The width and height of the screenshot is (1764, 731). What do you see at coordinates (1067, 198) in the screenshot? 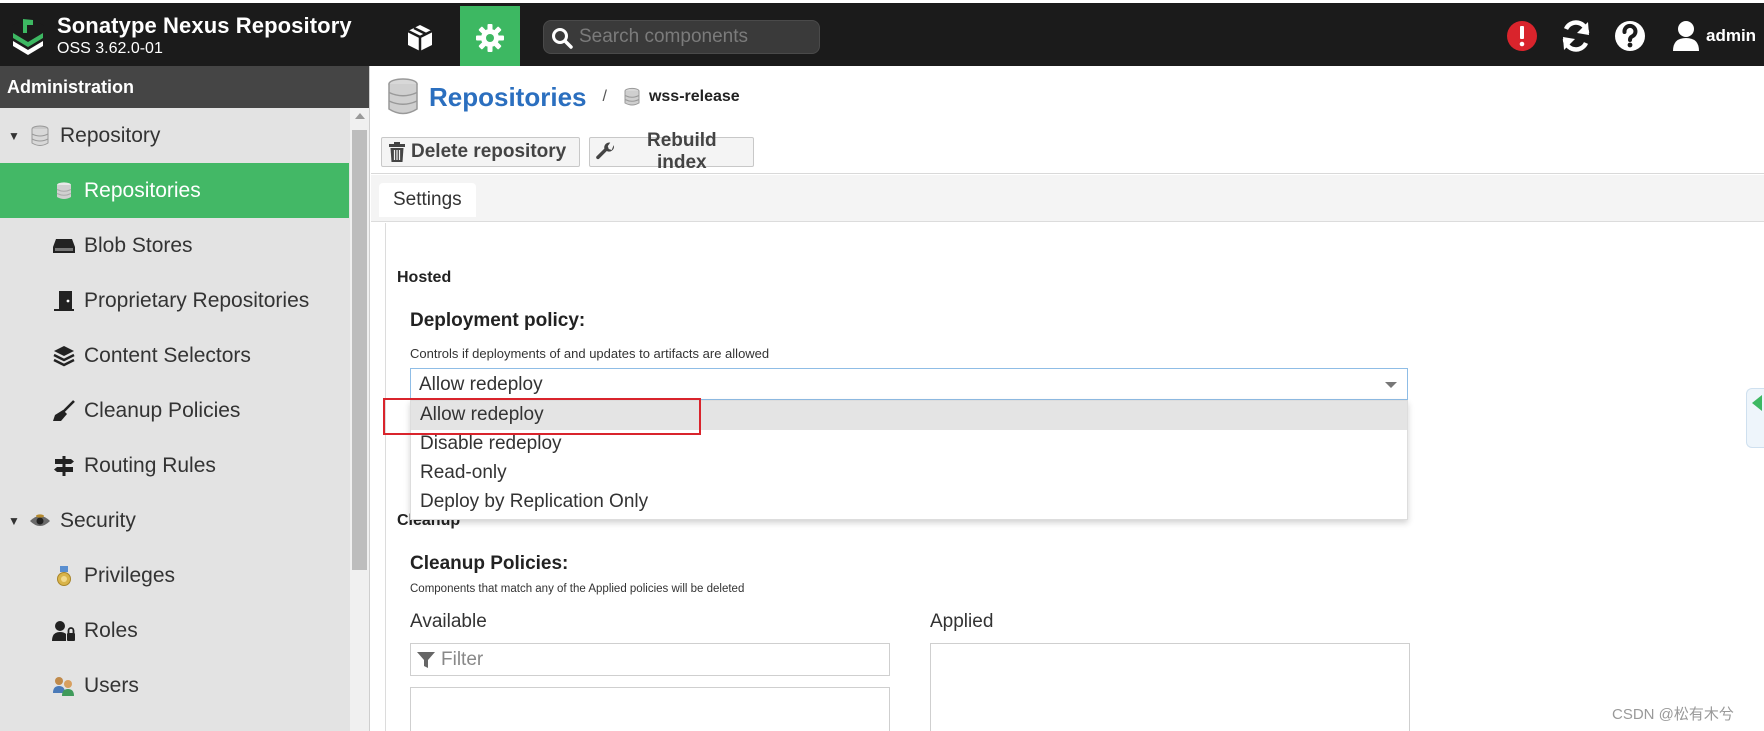
I see `tab-bar: Settings` at bounding box center [1067, 198].